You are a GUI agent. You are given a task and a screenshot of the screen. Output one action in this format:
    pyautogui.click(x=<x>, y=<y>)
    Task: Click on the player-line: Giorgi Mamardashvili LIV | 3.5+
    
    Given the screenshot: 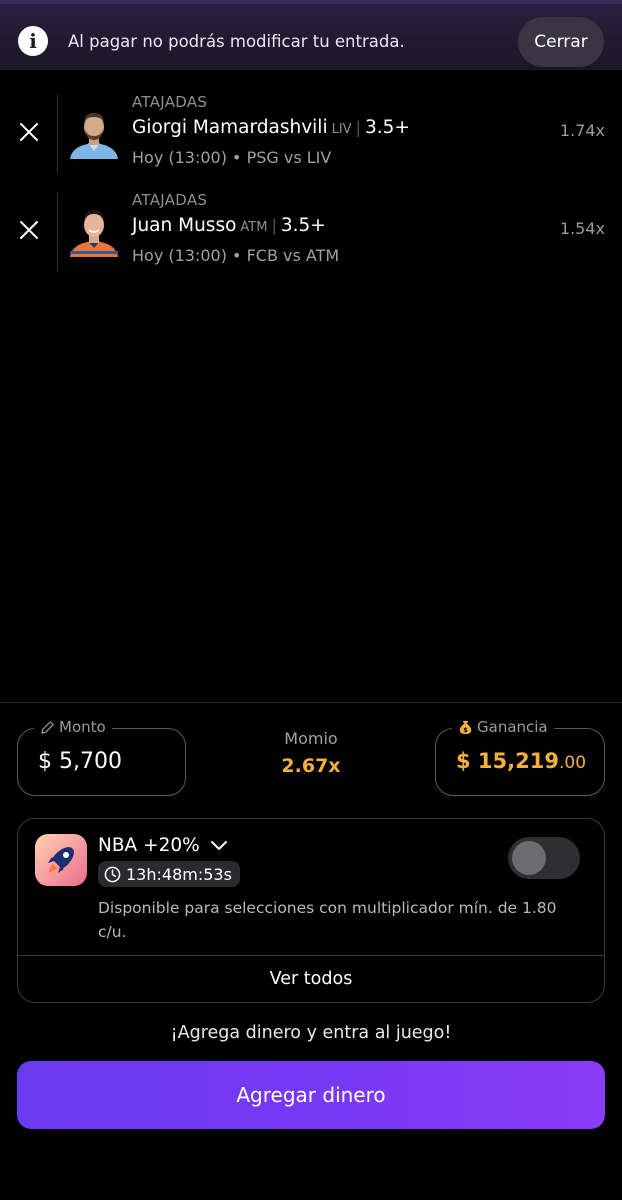 What is the action you would take?
    pyautogui.click(x=271, y=127)
    